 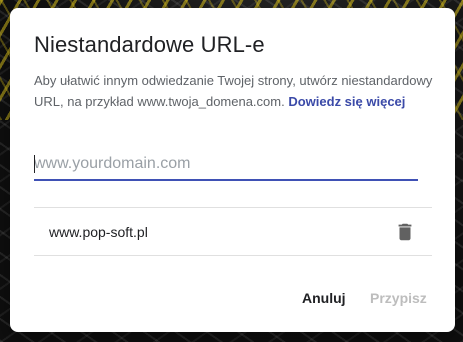 What do you see at coordinates (398, 298) in the screenshot?
I see `assign-button: Przypisz` at bounding box center [398, 298].